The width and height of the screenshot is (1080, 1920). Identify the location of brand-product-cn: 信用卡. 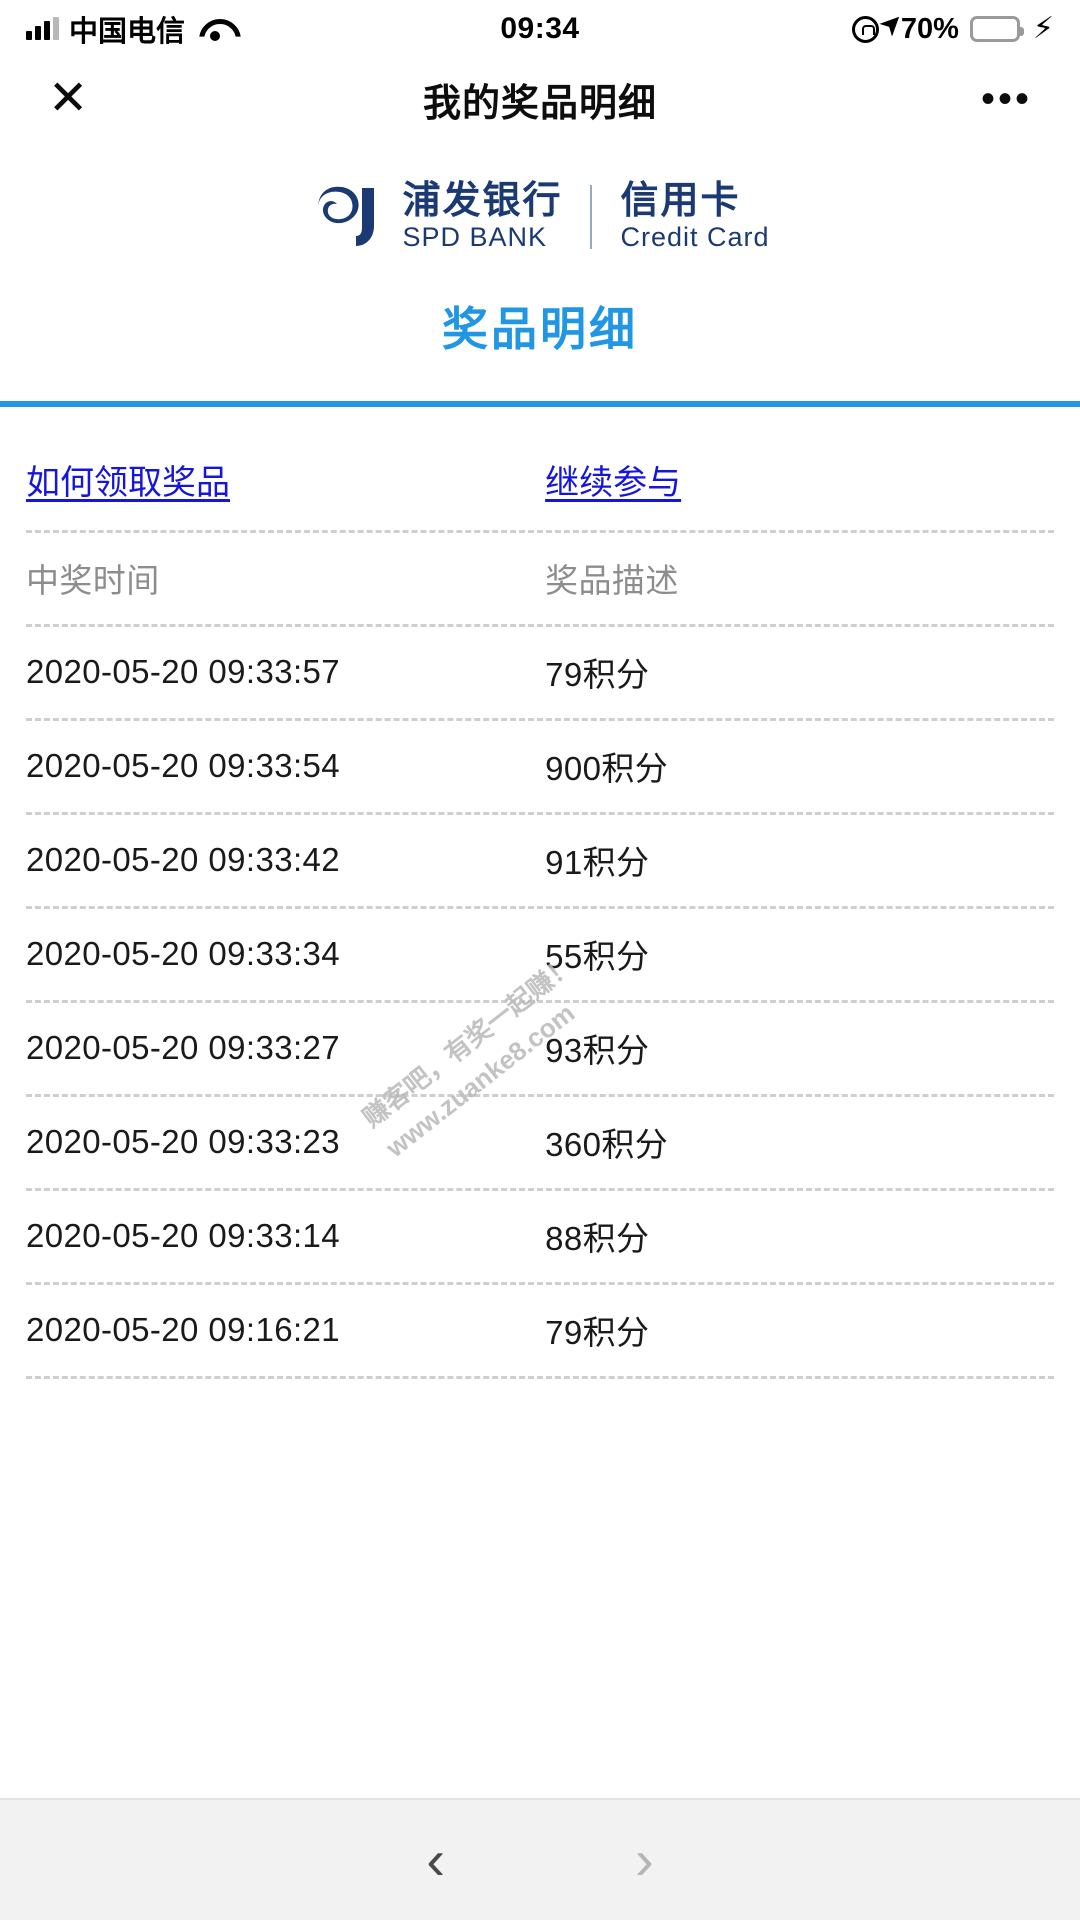
(680, 201).